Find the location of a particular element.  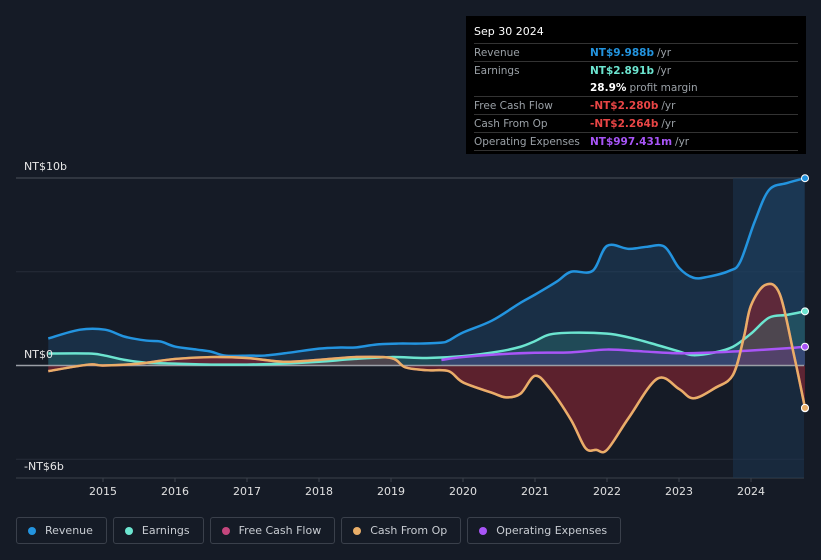

x-tick-label: 2024 is located at coordinates (751, 491).